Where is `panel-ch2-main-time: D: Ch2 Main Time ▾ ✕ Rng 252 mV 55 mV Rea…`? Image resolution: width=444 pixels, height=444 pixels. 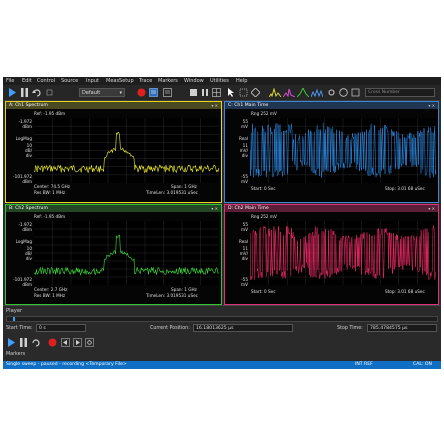
panel-ch2-main-time: D: Ch2 Main Time ▾ ✕ Rng 252 mV 55 mV Rea… is located at coordinates (331, 254).